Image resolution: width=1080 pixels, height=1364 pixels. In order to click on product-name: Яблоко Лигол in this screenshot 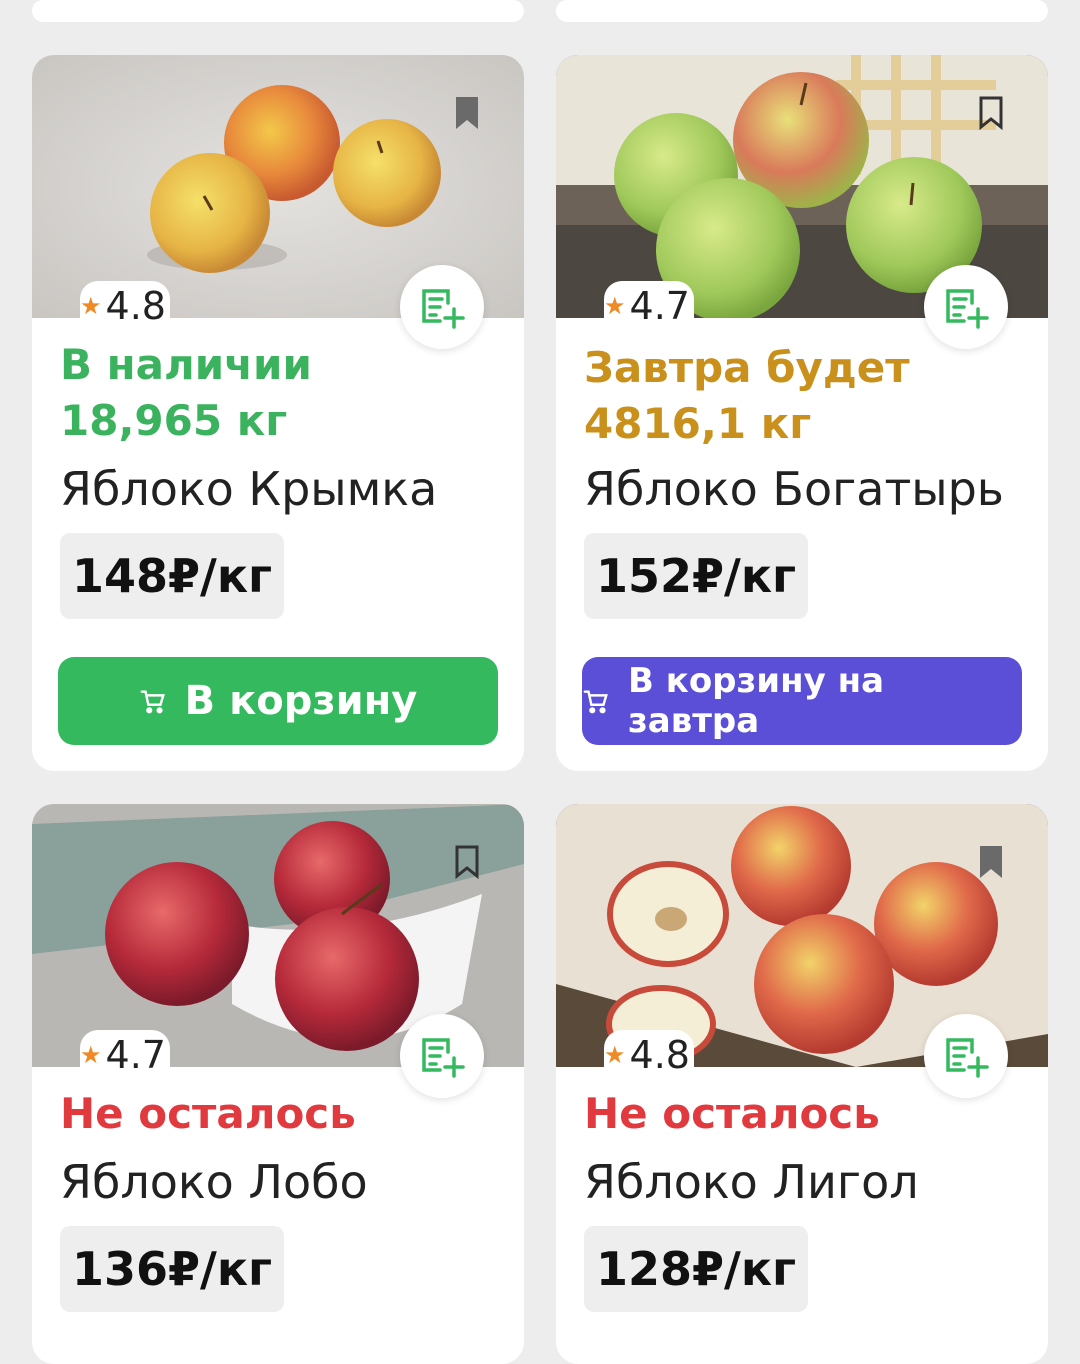, I will do `click(751, 1182)`.